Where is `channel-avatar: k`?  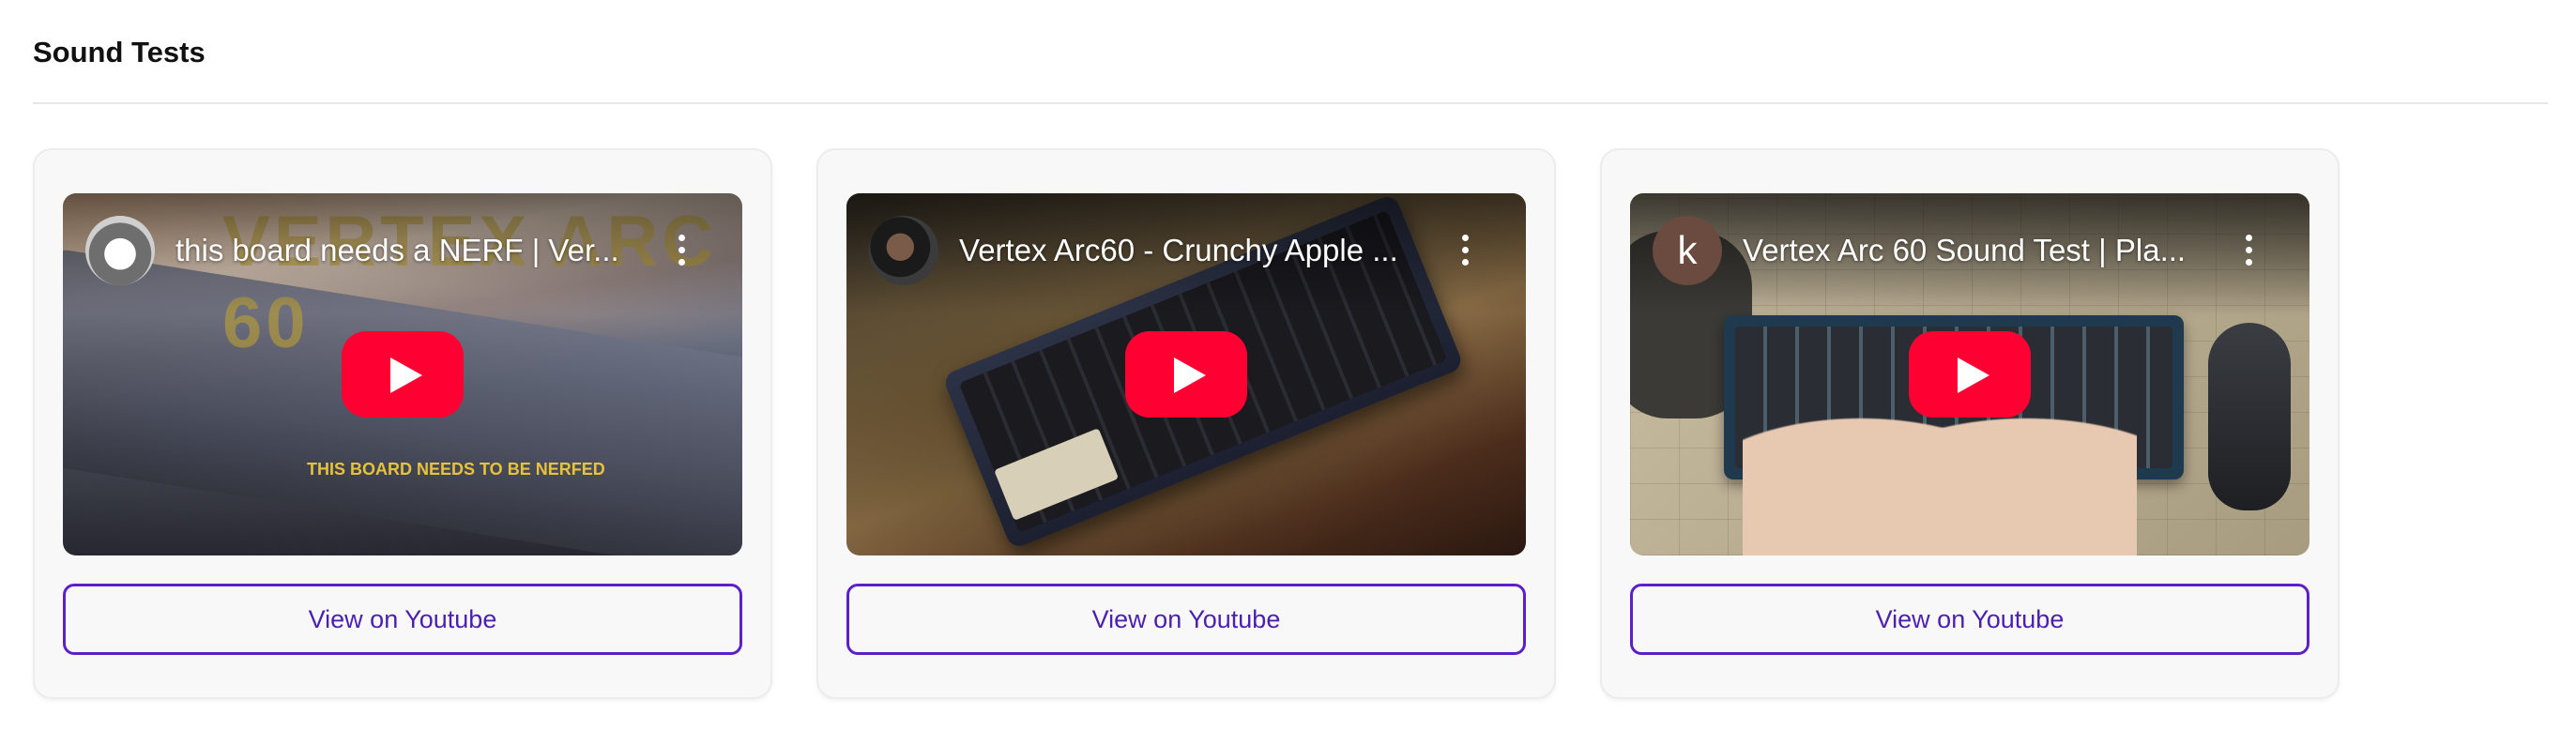 channel-avatar: k is located at coordinates (1687, 250).